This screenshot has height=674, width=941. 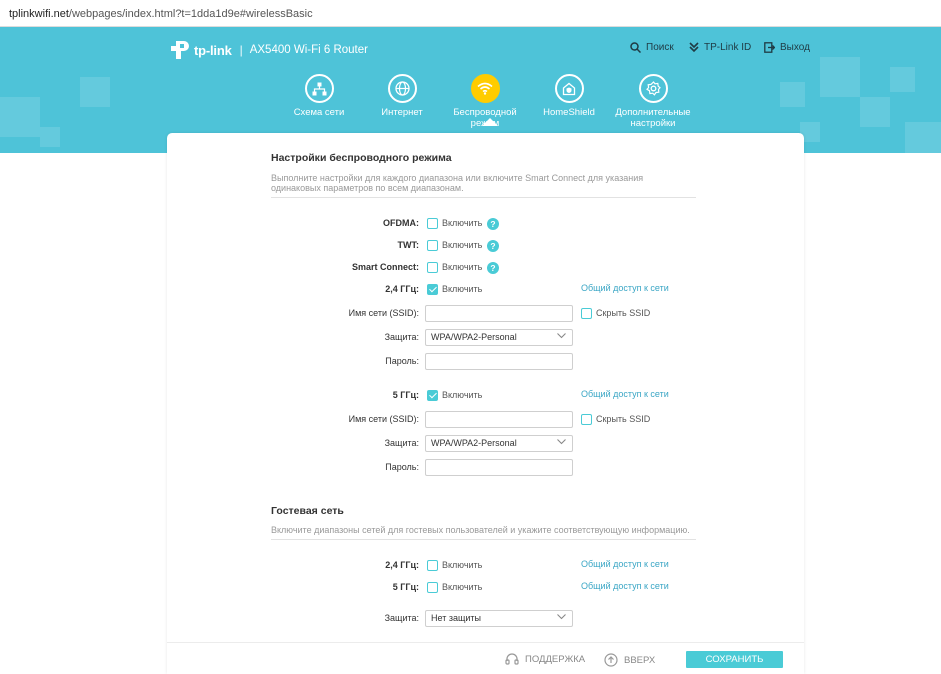 I want to click on search-icon, so click(x=635, y=47).